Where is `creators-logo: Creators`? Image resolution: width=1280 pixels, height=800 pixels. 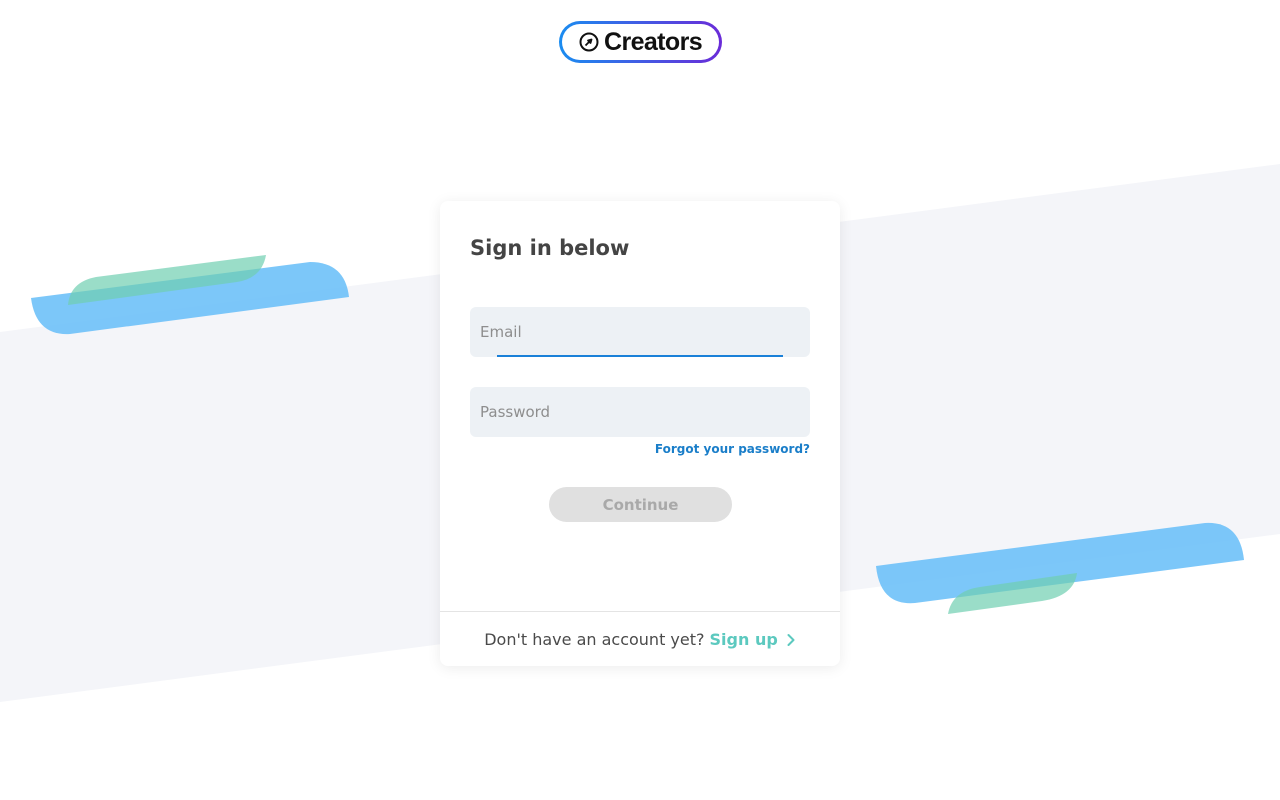 creators-logo: Creators is located at coordinates (640, 42).